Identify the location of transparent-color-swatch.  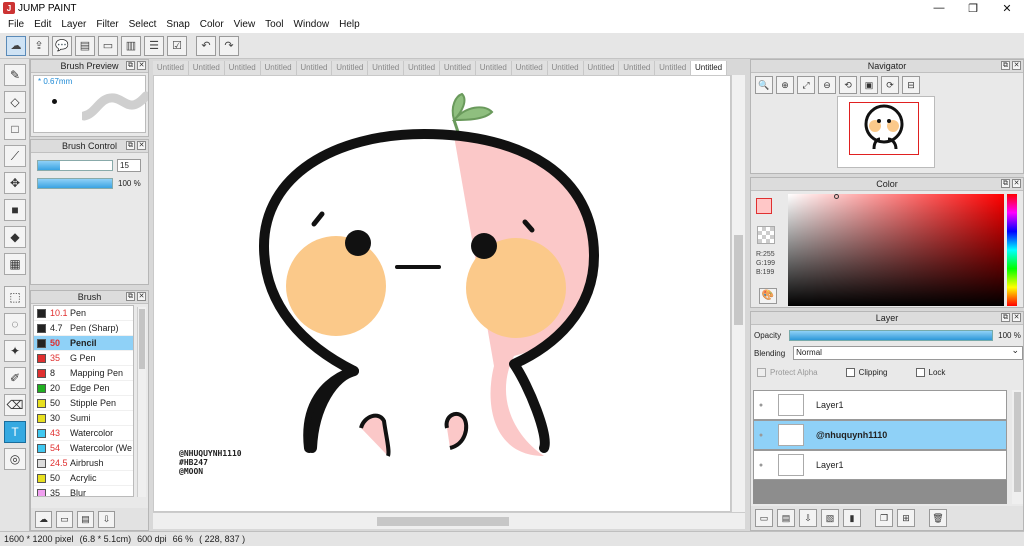
(766, 235).